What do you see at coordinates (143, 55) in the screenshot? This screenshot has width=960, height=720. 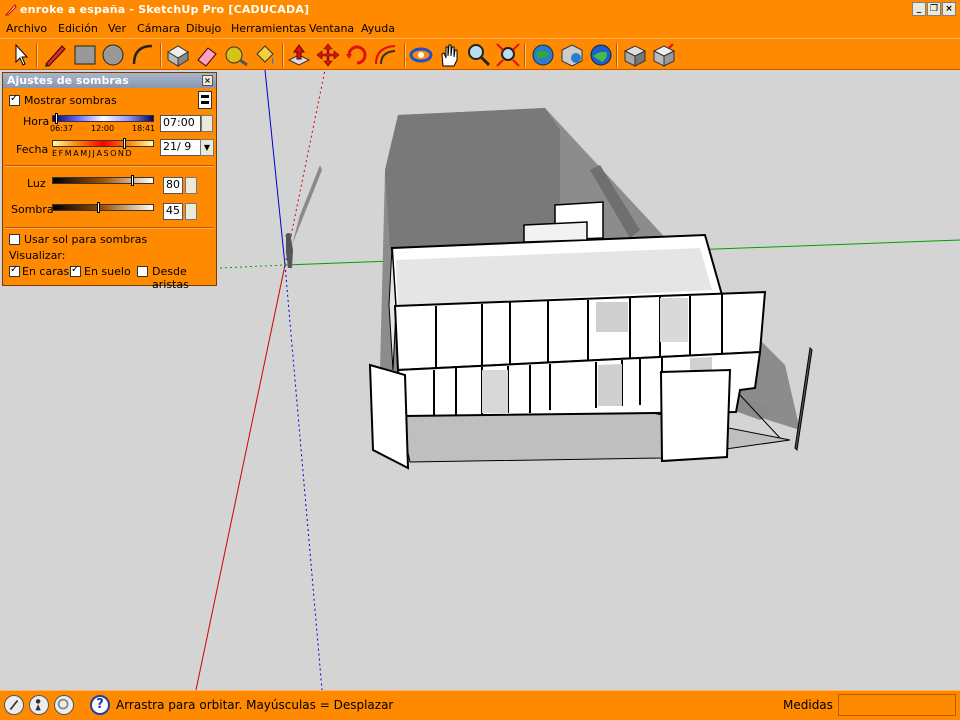 I see `arc-icon` at bounding box center [143, 55].